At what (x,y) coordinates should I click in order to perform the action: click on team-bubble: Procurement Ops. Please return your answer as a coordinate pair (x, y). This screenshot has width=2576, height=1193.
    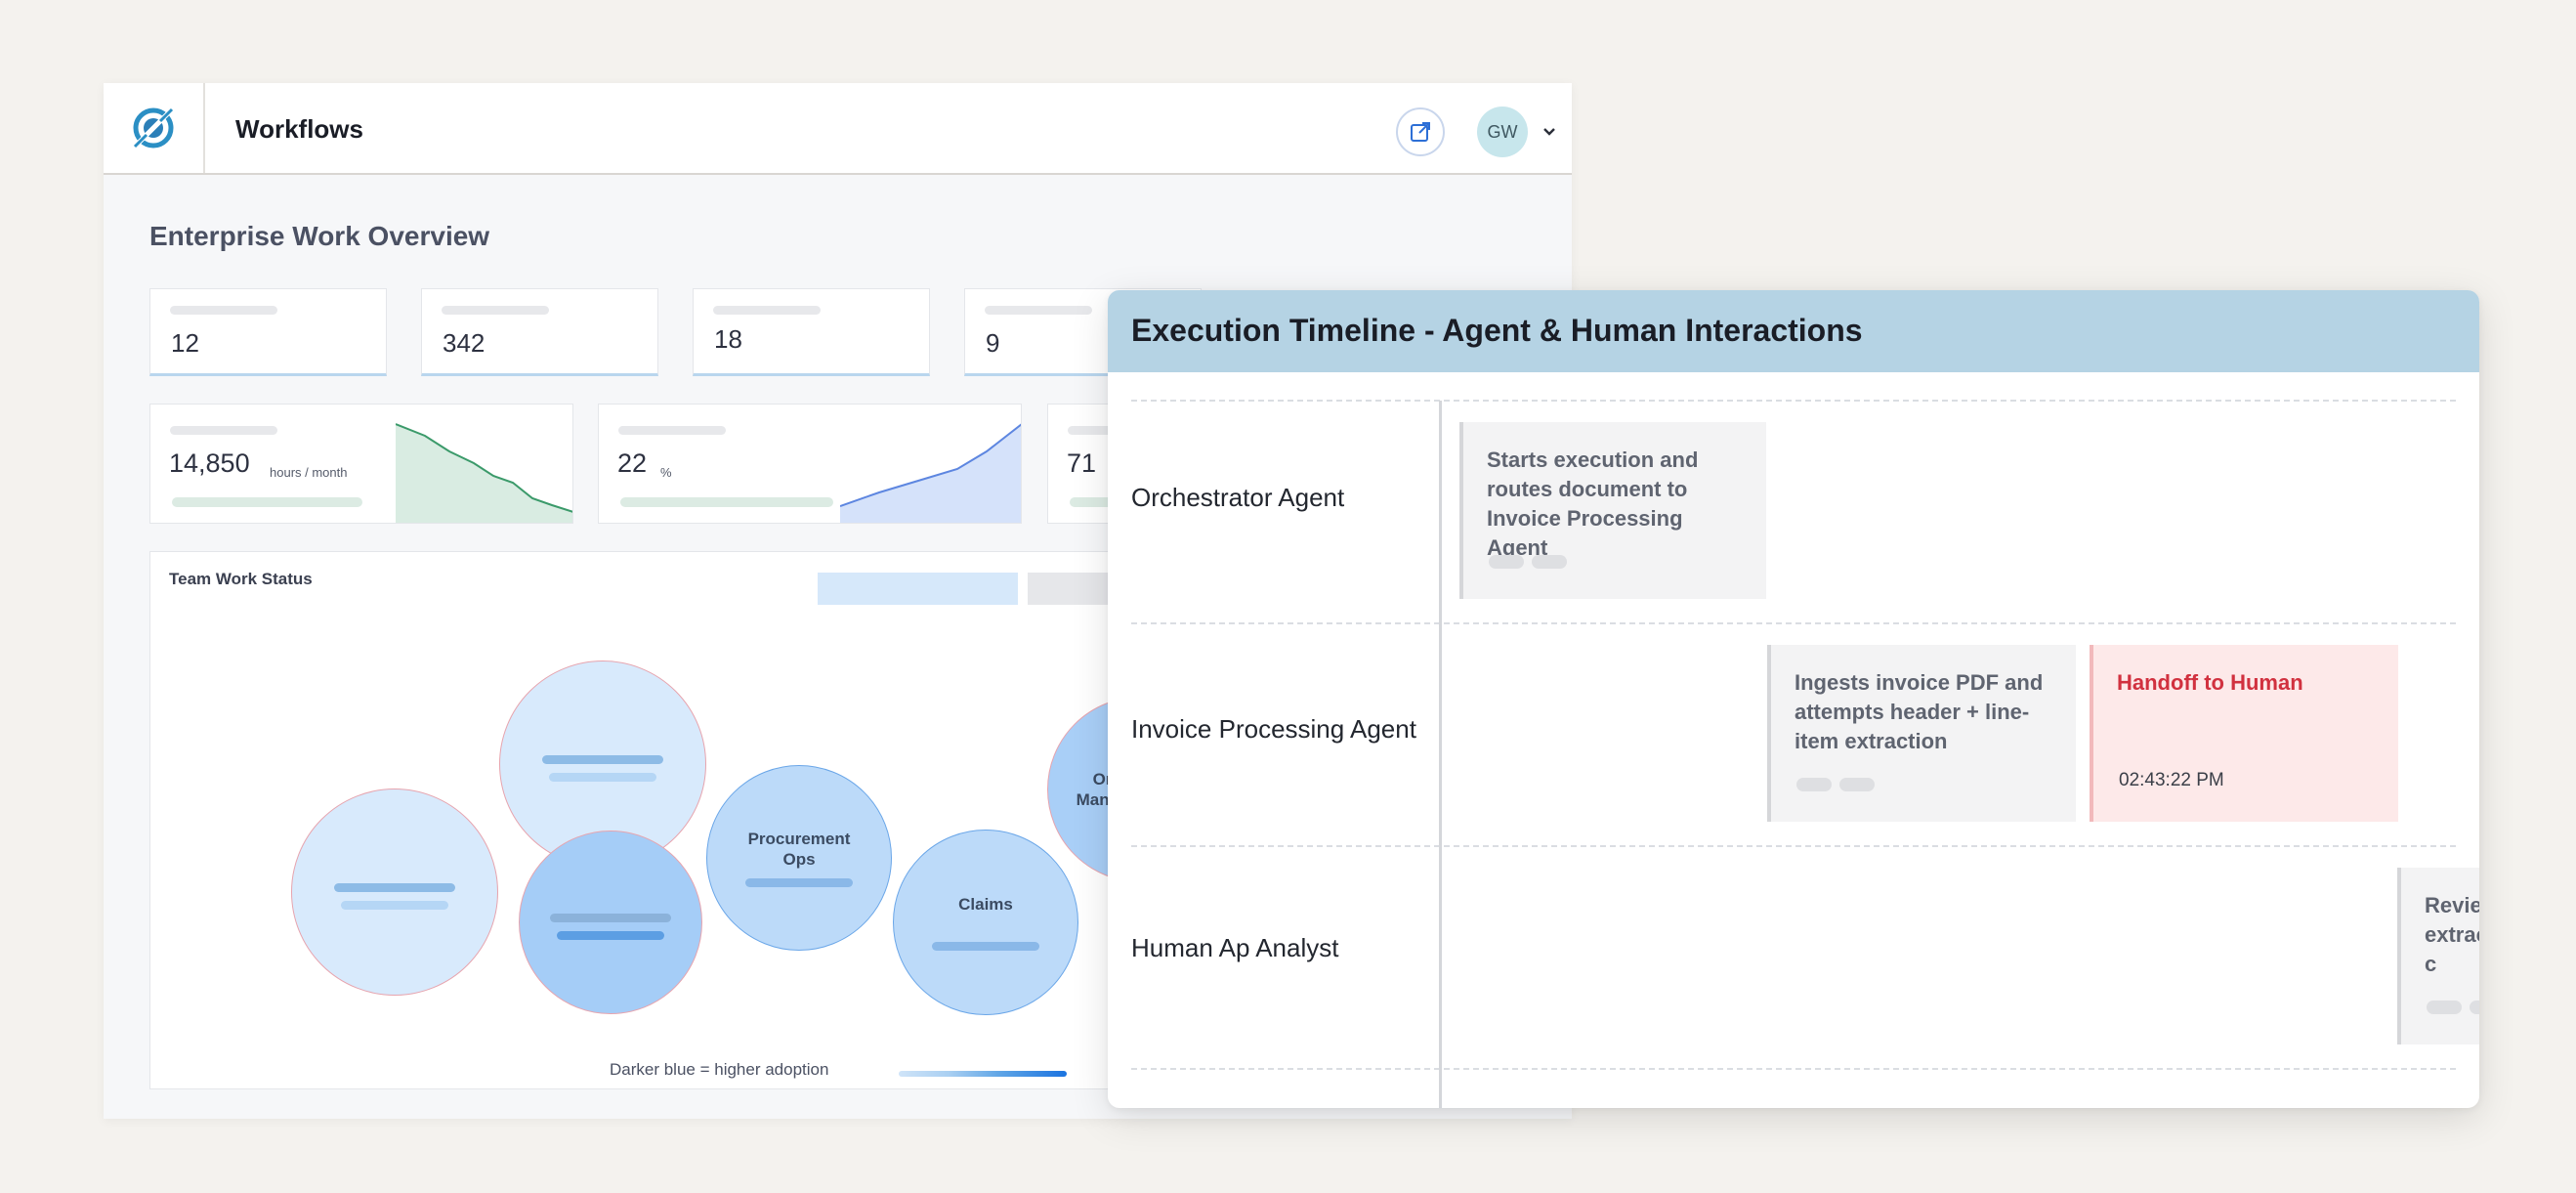
    Looking at the image, I should click on (799, 858).